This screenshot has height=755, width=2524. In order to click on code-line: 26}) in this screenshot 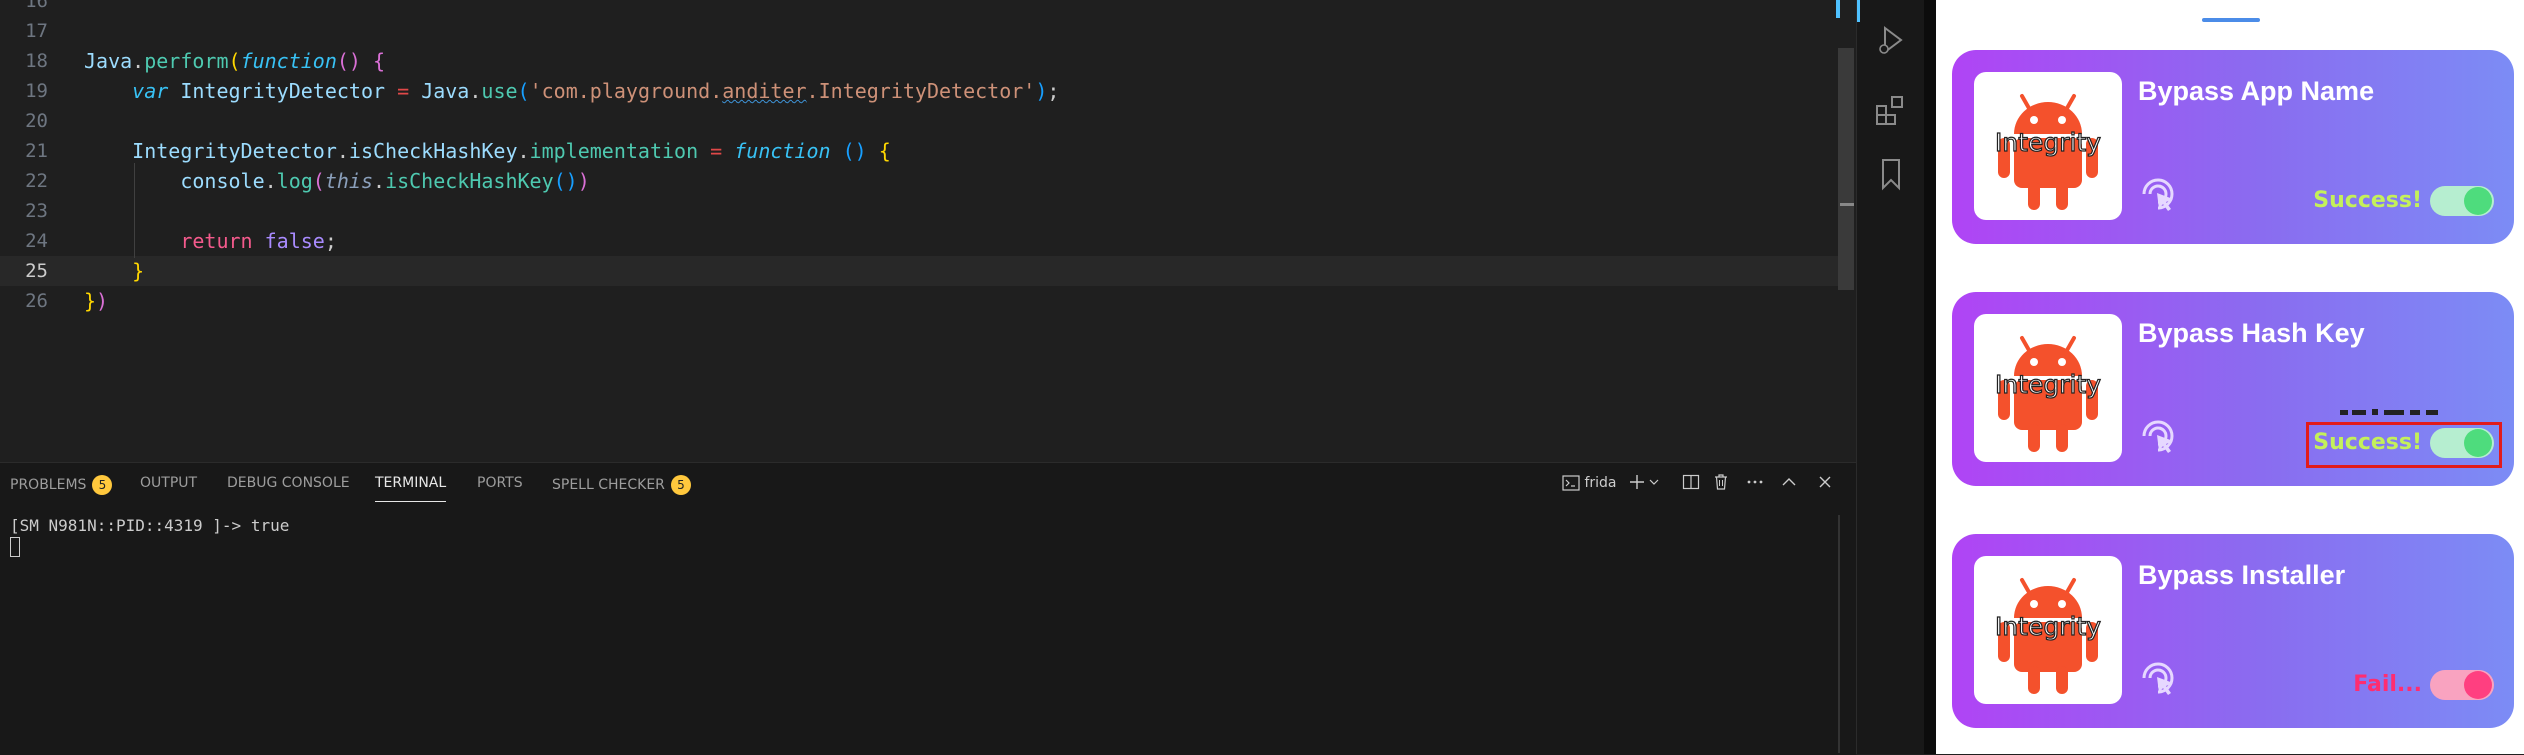, I will do `click(920, 301)`.